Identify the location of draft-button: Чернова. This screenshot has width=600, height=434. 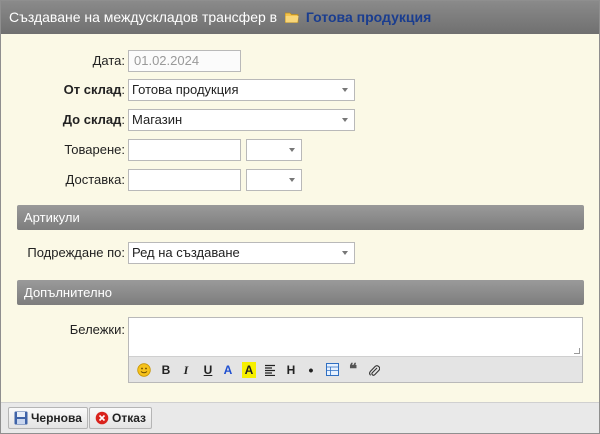
(48, 418).